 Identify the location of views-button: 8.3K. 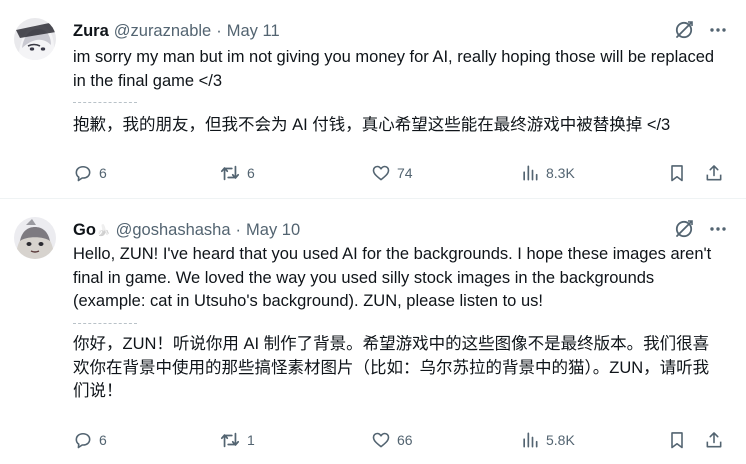
(547, 173).